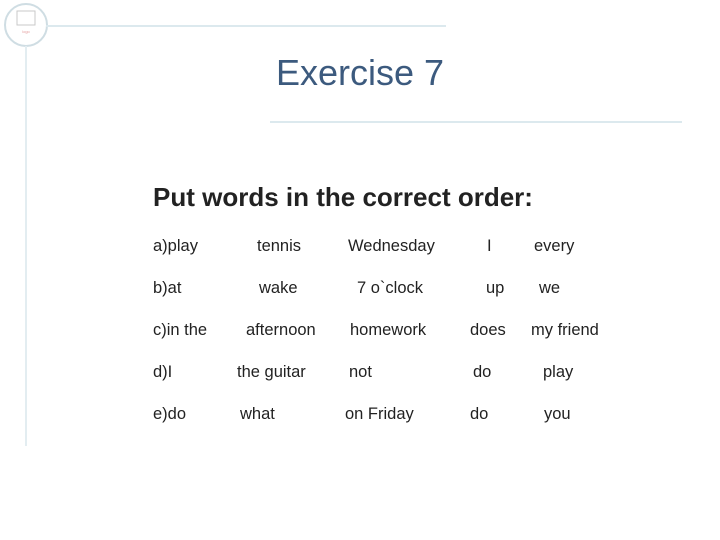 This screenshot has height=540, width=720. I want to click on table-cell: I, so click(489, 246).